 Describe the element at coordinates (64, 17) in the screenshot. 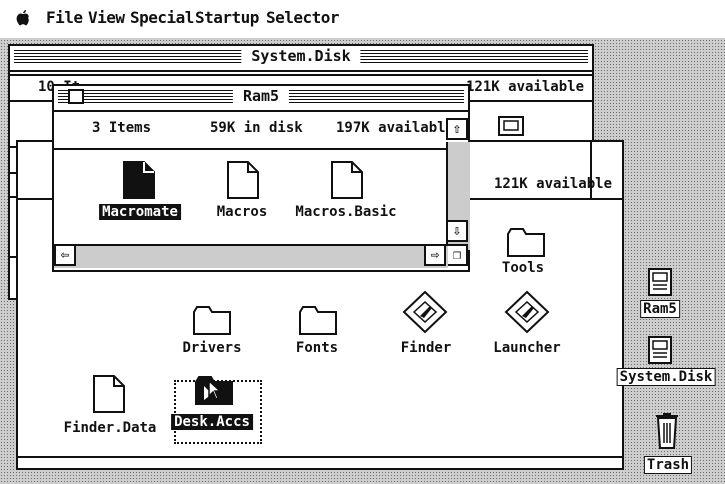

I see `menu-file: File` at that location.